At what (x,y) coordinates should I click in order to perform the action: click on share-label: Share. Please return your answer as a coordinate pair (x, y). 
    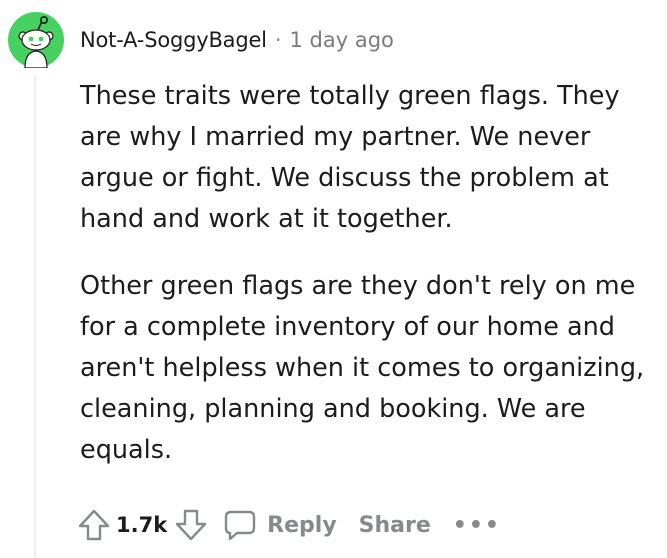
    Looking at the image, I should click on (394, 525).